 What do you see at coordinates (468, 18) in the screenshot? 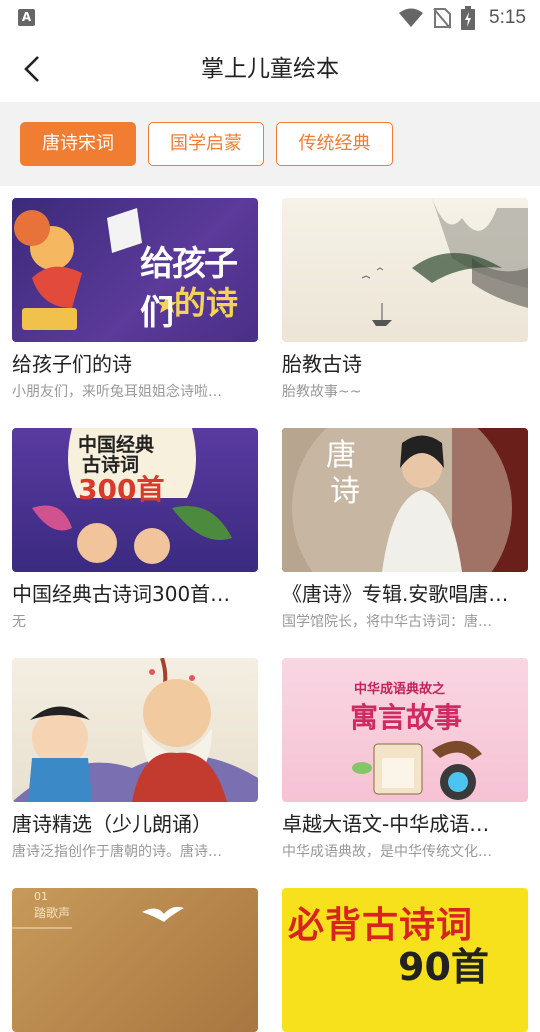
I see `battery-charging-icon` at bounding box center [468, 18].